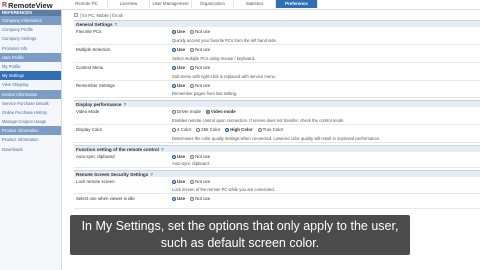 This screenshot has width=480, height=270. Describe the element at coordinates (213, 4) in the screenshot. I see `nav-item-organization: Organization` at that location.